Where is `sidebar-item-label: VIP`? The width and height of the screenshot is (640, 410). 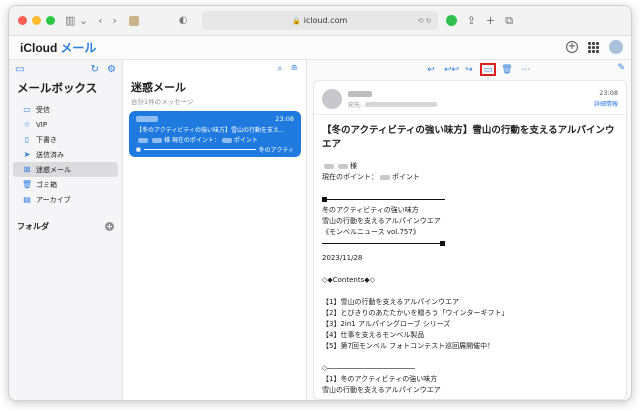
sidebar-item-label: VIP is located at coordinates (42, 124).